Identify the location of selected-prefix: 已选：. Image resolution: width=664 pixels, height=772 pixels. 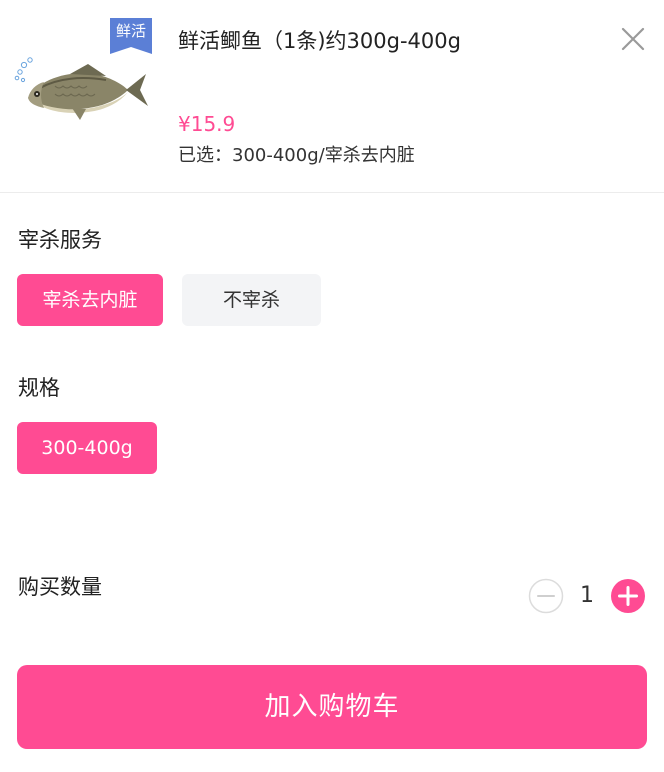
(205, 155).